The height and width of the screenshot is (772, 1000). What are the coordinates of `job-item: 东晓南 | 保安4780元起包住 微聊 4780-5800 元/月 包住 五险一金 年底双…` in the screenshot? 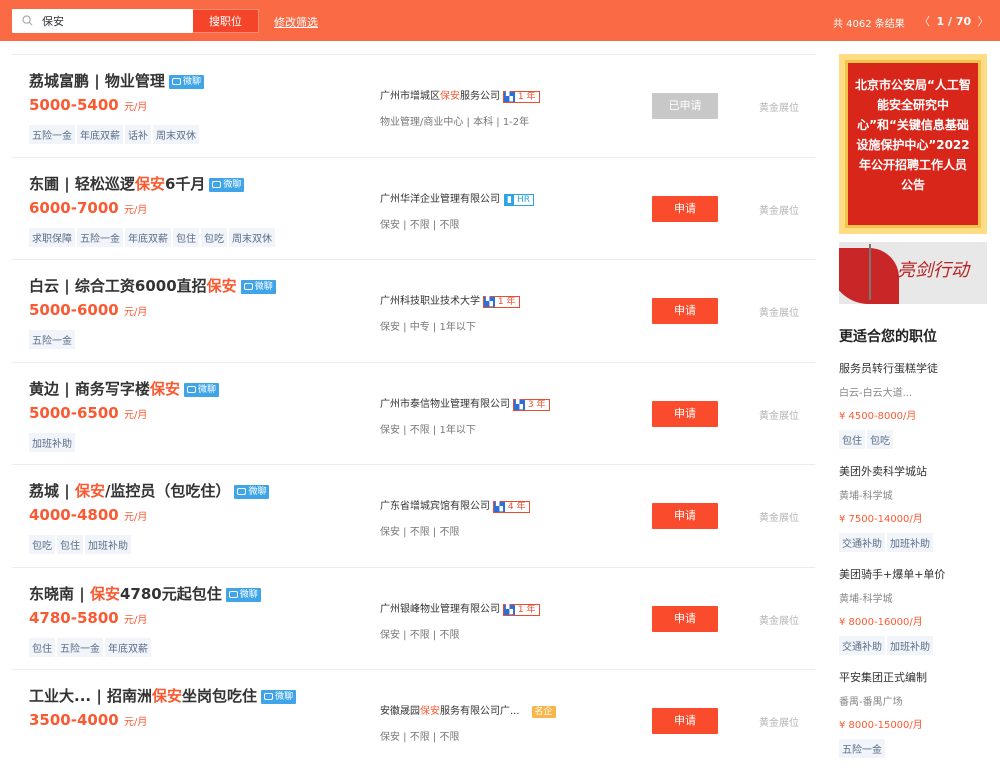 It's located at (413, 618).